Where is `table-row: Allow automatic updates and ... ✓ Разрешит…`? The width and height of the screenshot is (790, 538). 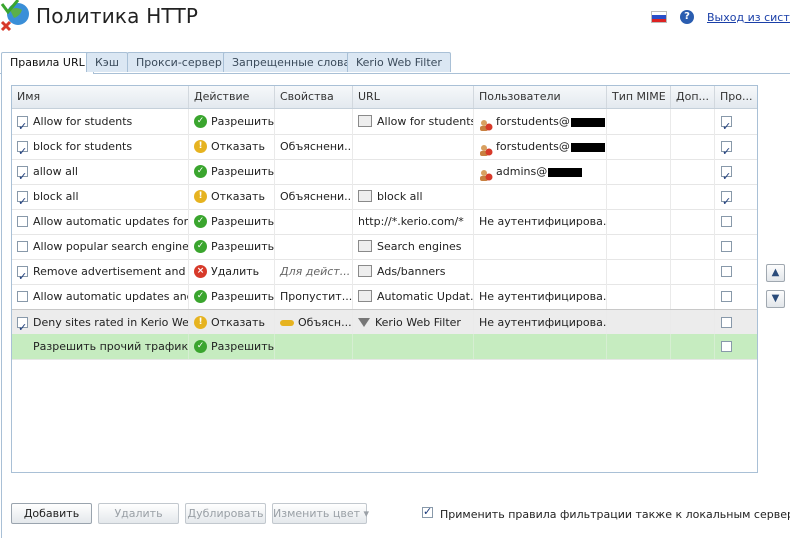 table-row: Allow automatic updates and ... ✓ Разрешит… is located at coordinates (384, 297).